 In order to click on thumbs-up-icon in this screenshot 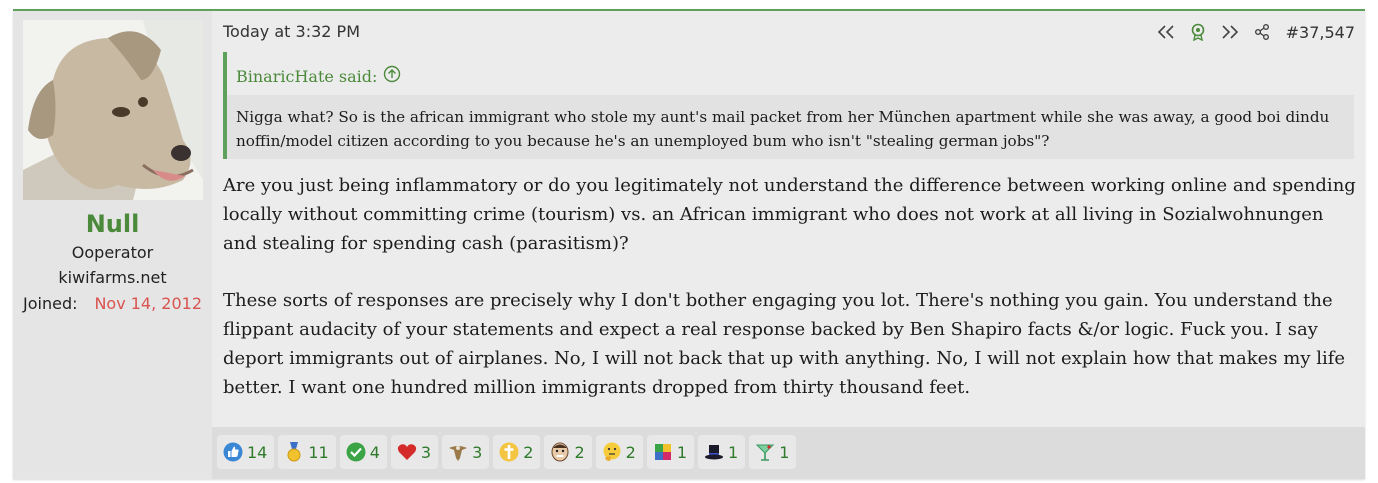, I will do `click(233, 452)`.